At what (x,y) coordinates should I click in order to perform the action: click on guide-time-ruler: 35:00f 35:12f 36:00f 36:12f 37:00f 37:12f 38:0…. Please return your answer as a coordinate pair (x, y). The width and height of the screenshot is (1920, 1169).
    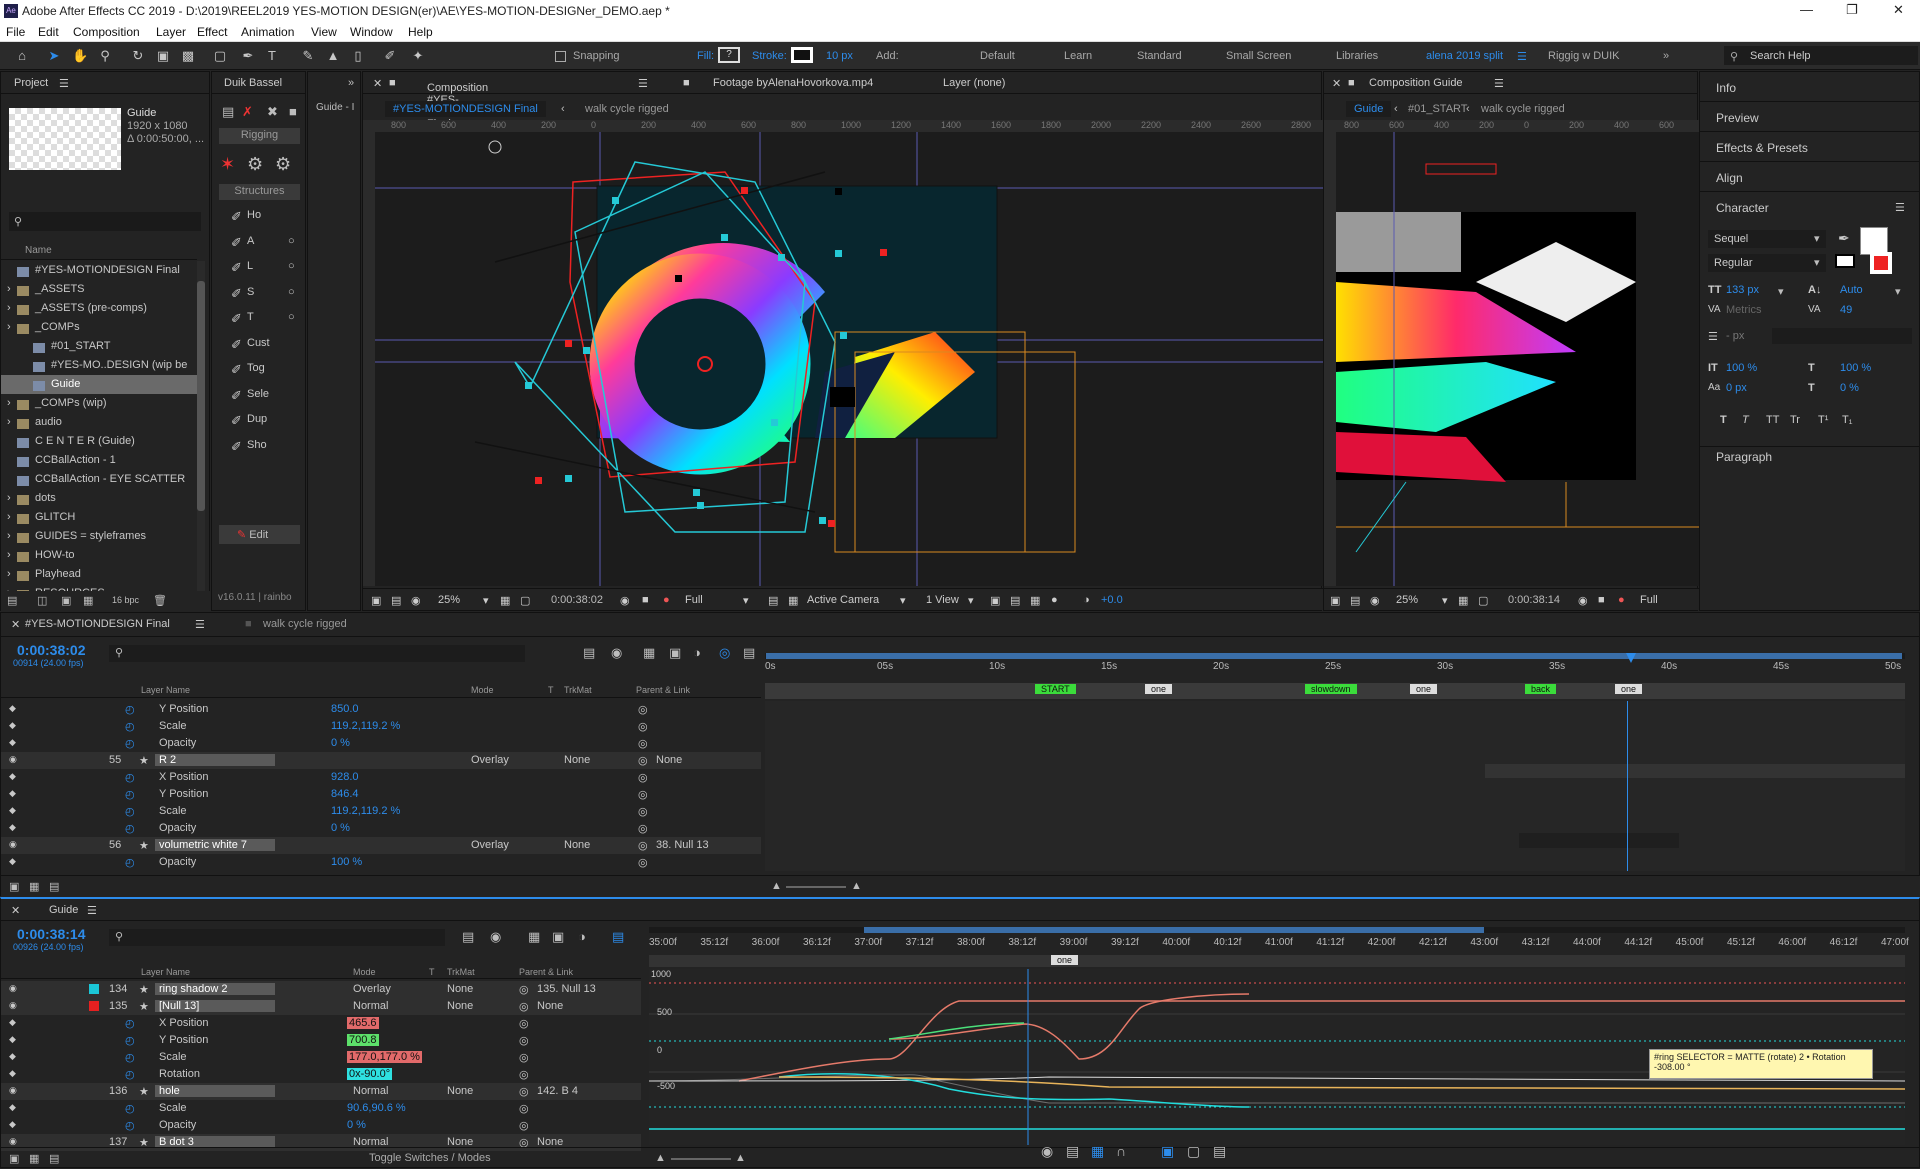
    Looking at the image, I should click on (1279, 939).